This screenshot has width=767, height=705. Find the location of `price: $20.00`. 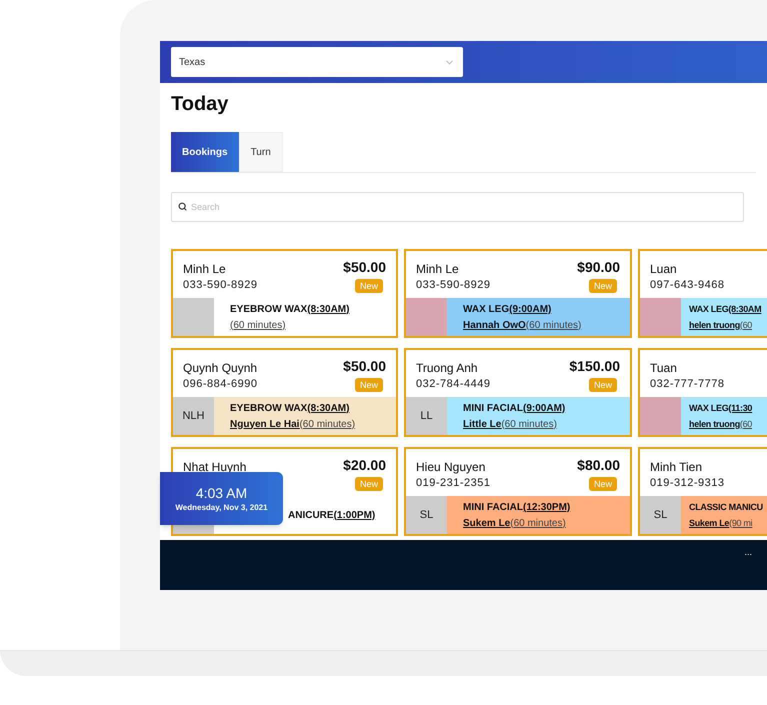

price: $20.00 is located at coordinates (364, 465).